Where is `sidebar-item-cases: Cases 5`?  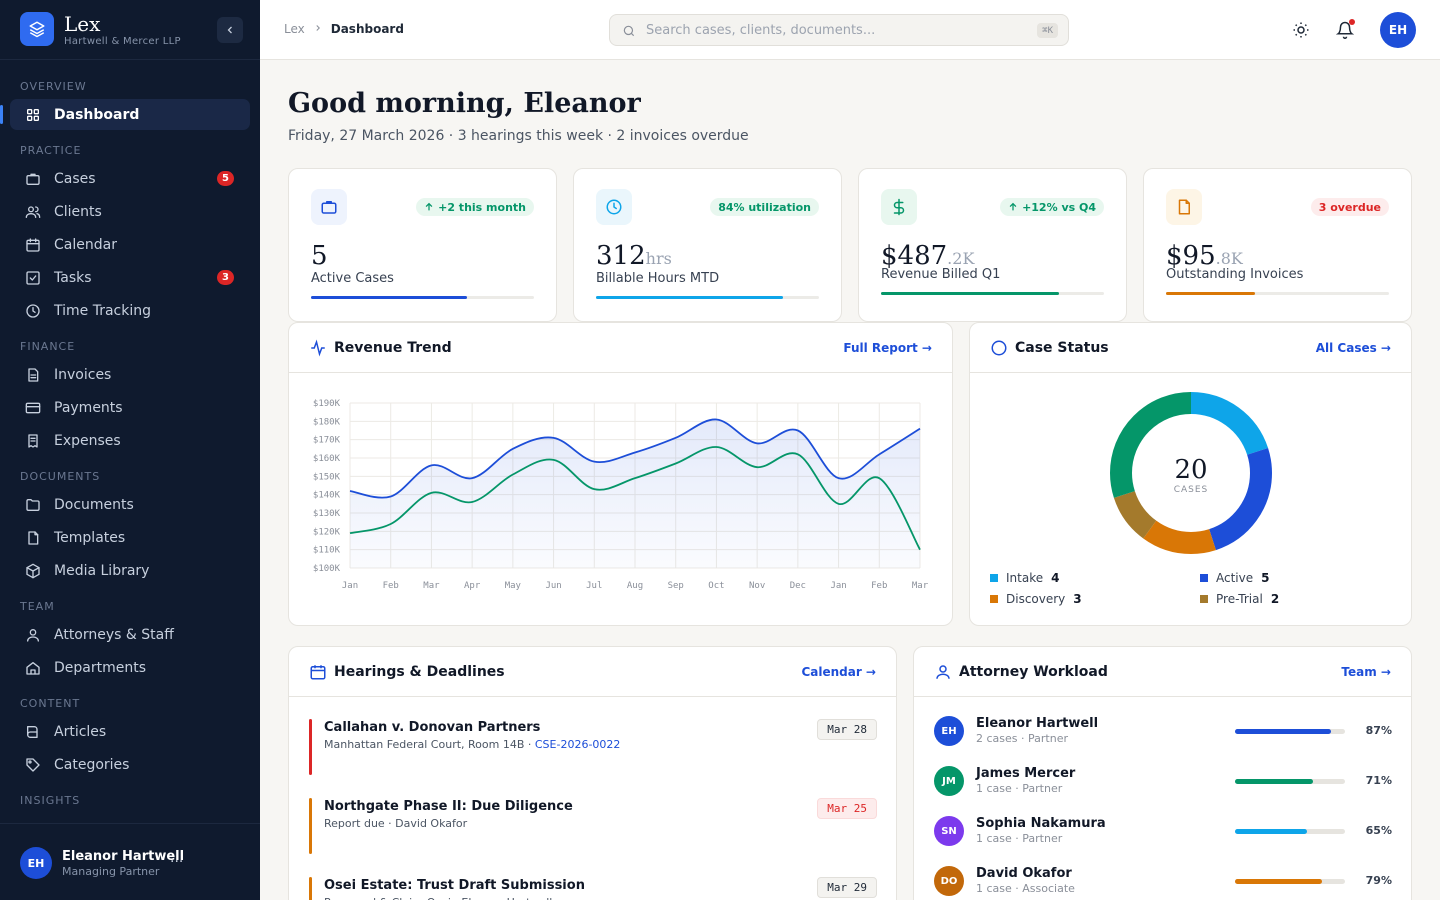
sidebar-item-cases: Cases 5 is located at coordinates (130, 178).